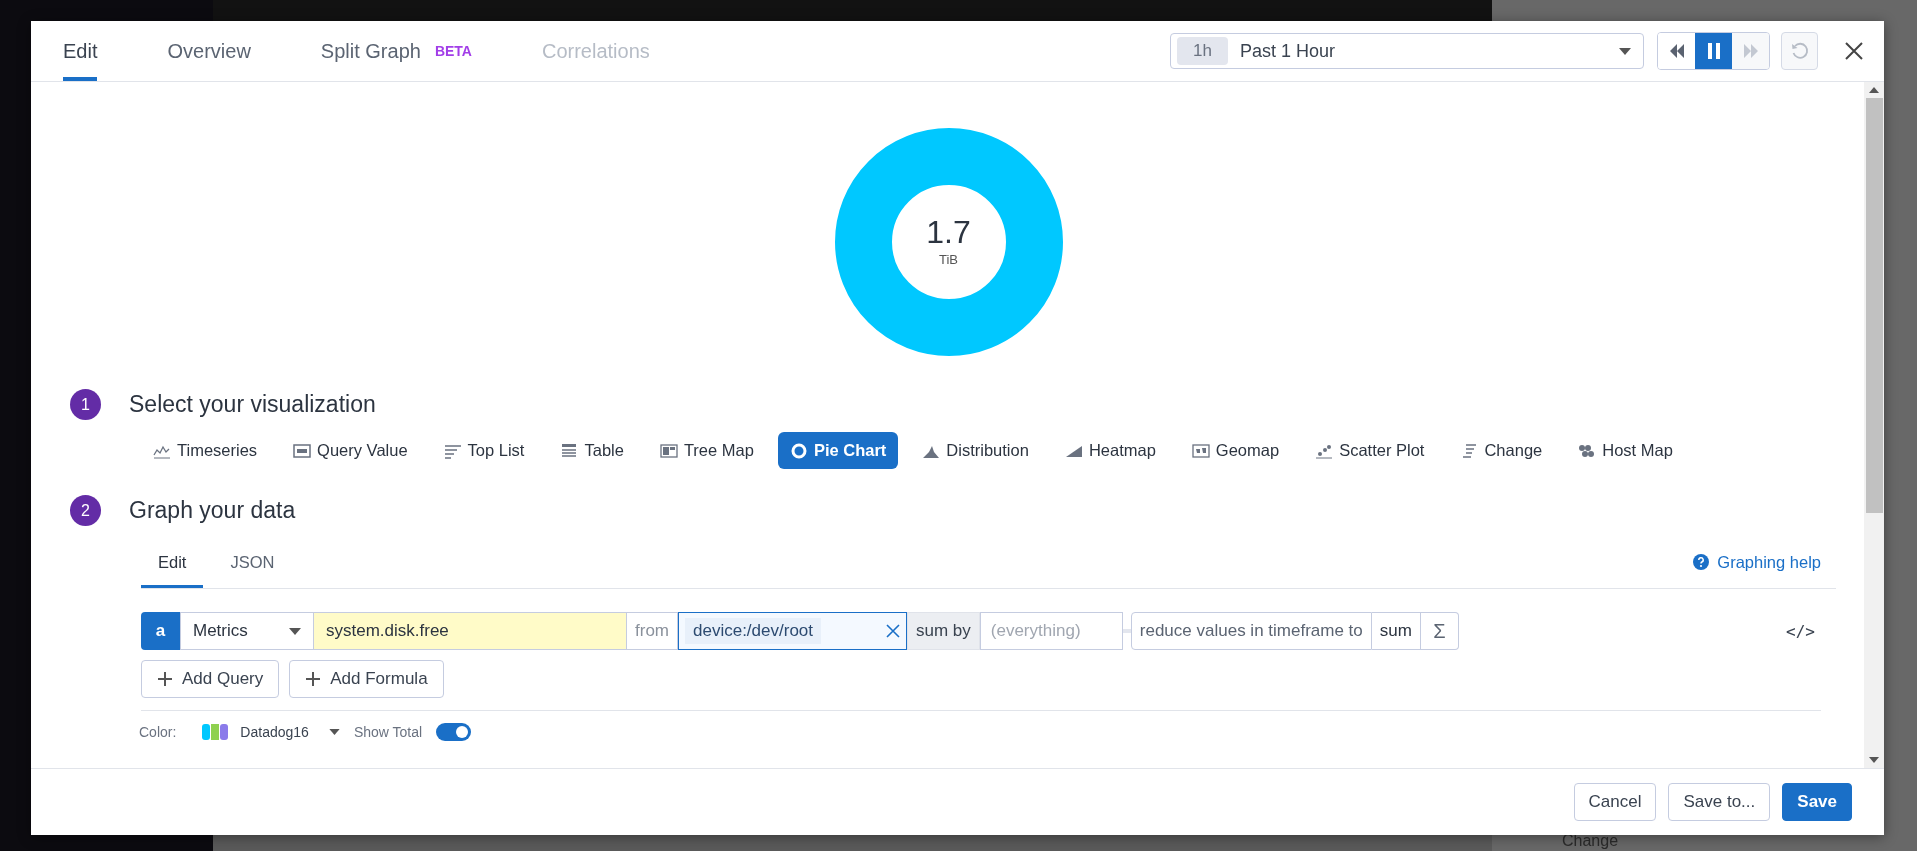 The width and height of the screenshot is (1917, 851). Describe the element at coordinates (1110, 450) in the screenshot. I see `visualization-option: Heatmap` at that location.